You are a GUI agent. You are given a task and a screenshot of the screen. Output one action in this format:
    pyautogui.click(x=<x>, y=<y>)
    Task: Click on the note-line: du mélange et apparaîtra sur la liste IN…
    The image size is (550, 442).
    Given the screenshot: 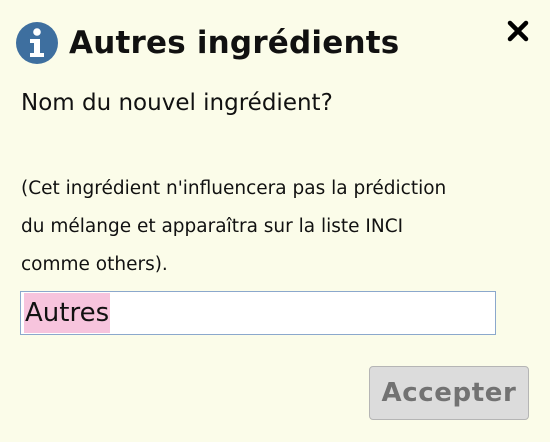 What is the action you would take?
    pyautogui.click(x=212, y=226)
    